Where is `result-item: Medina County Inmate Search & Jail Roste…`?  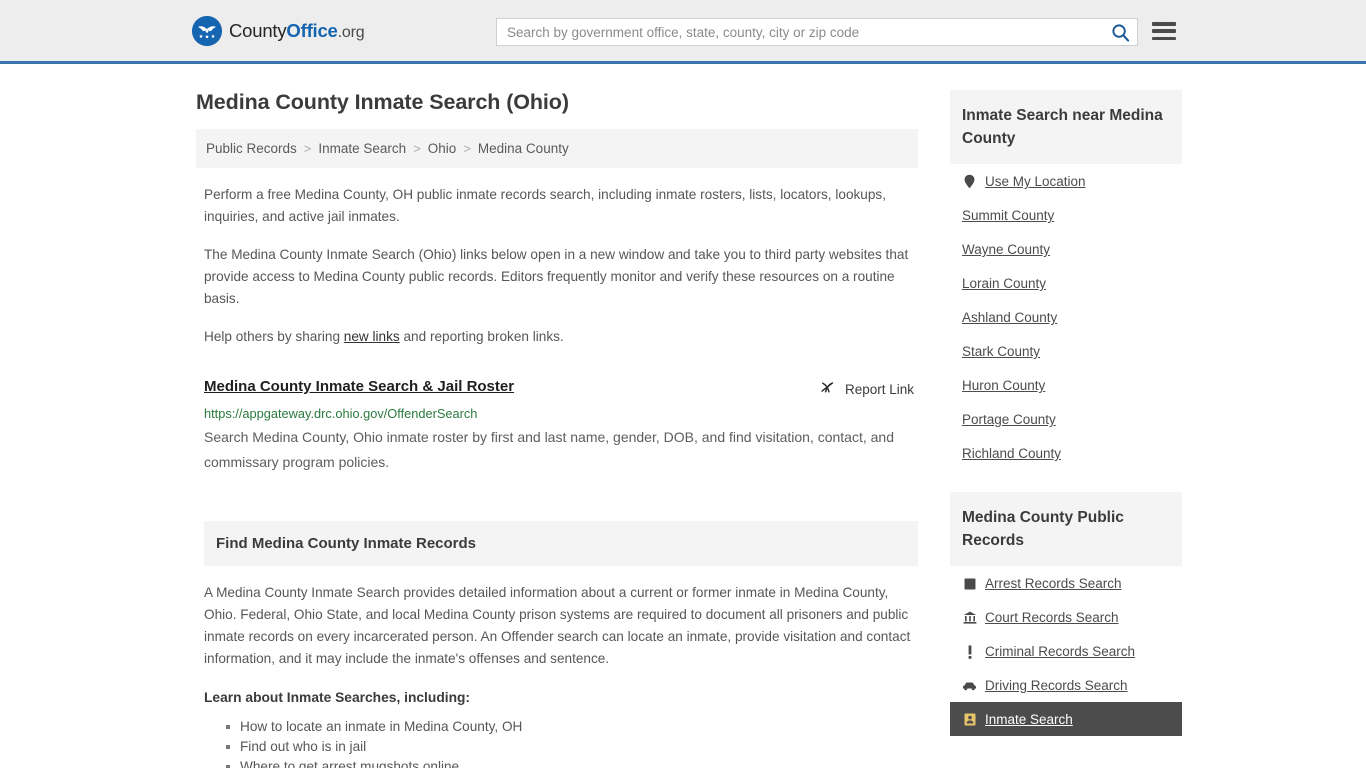
result-item: Medina County Inmate Search & Jail Roste… is located at coordinates (561, 426).